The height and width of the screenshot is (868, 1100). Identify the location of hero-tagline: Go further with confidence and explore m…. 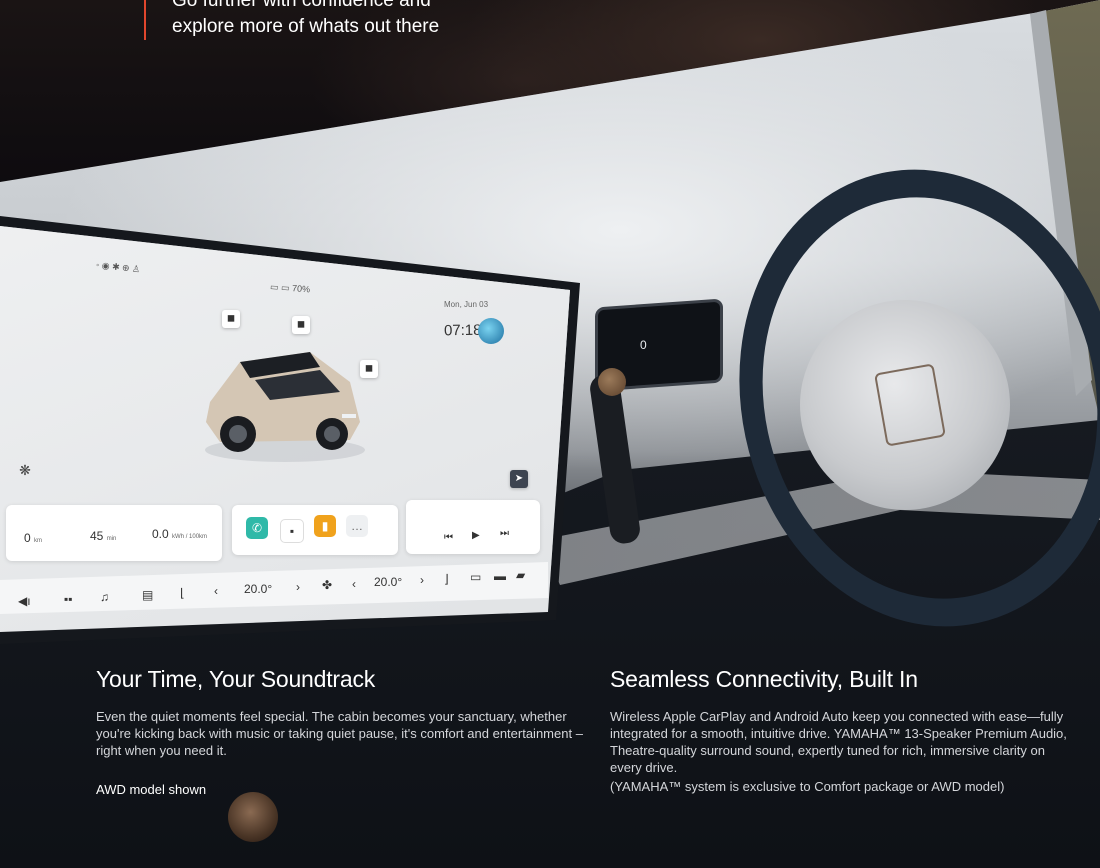
(332, 20).